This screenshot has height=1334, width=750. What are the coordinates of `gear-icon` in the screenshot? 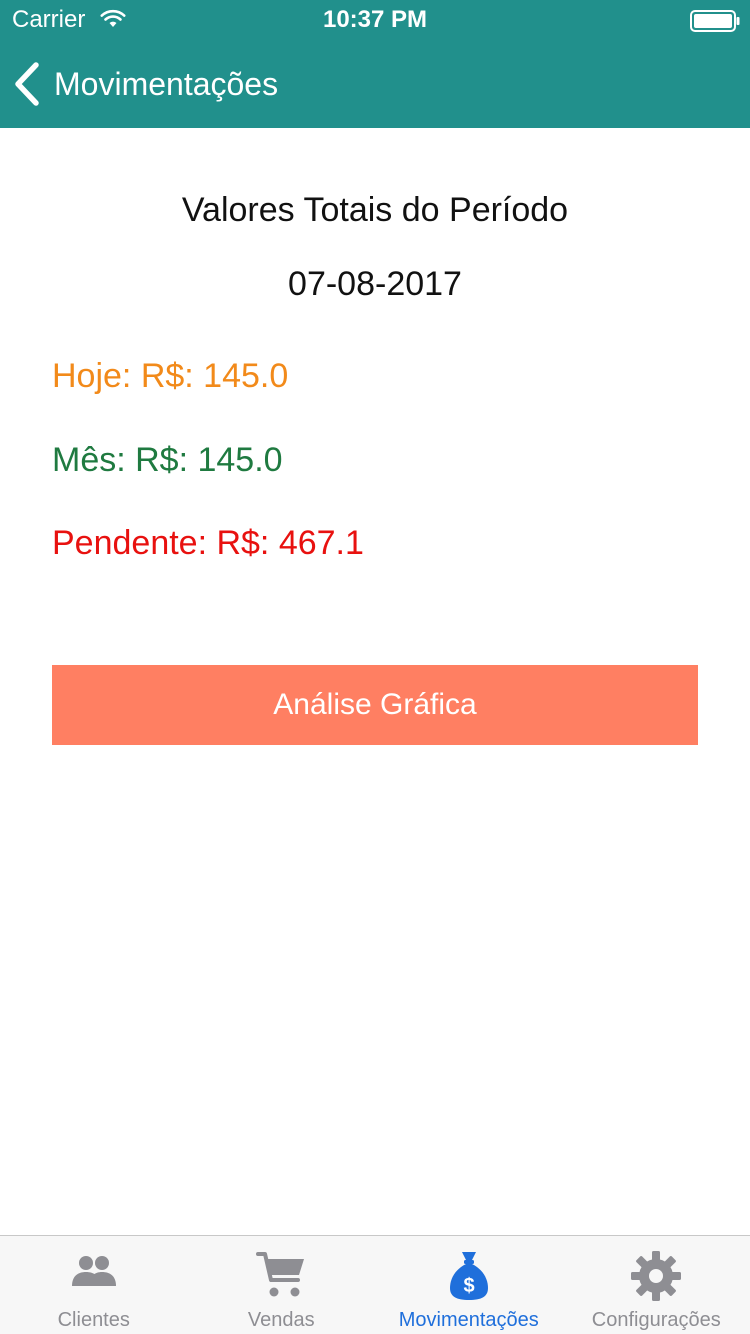 It's located at (656, 1276).